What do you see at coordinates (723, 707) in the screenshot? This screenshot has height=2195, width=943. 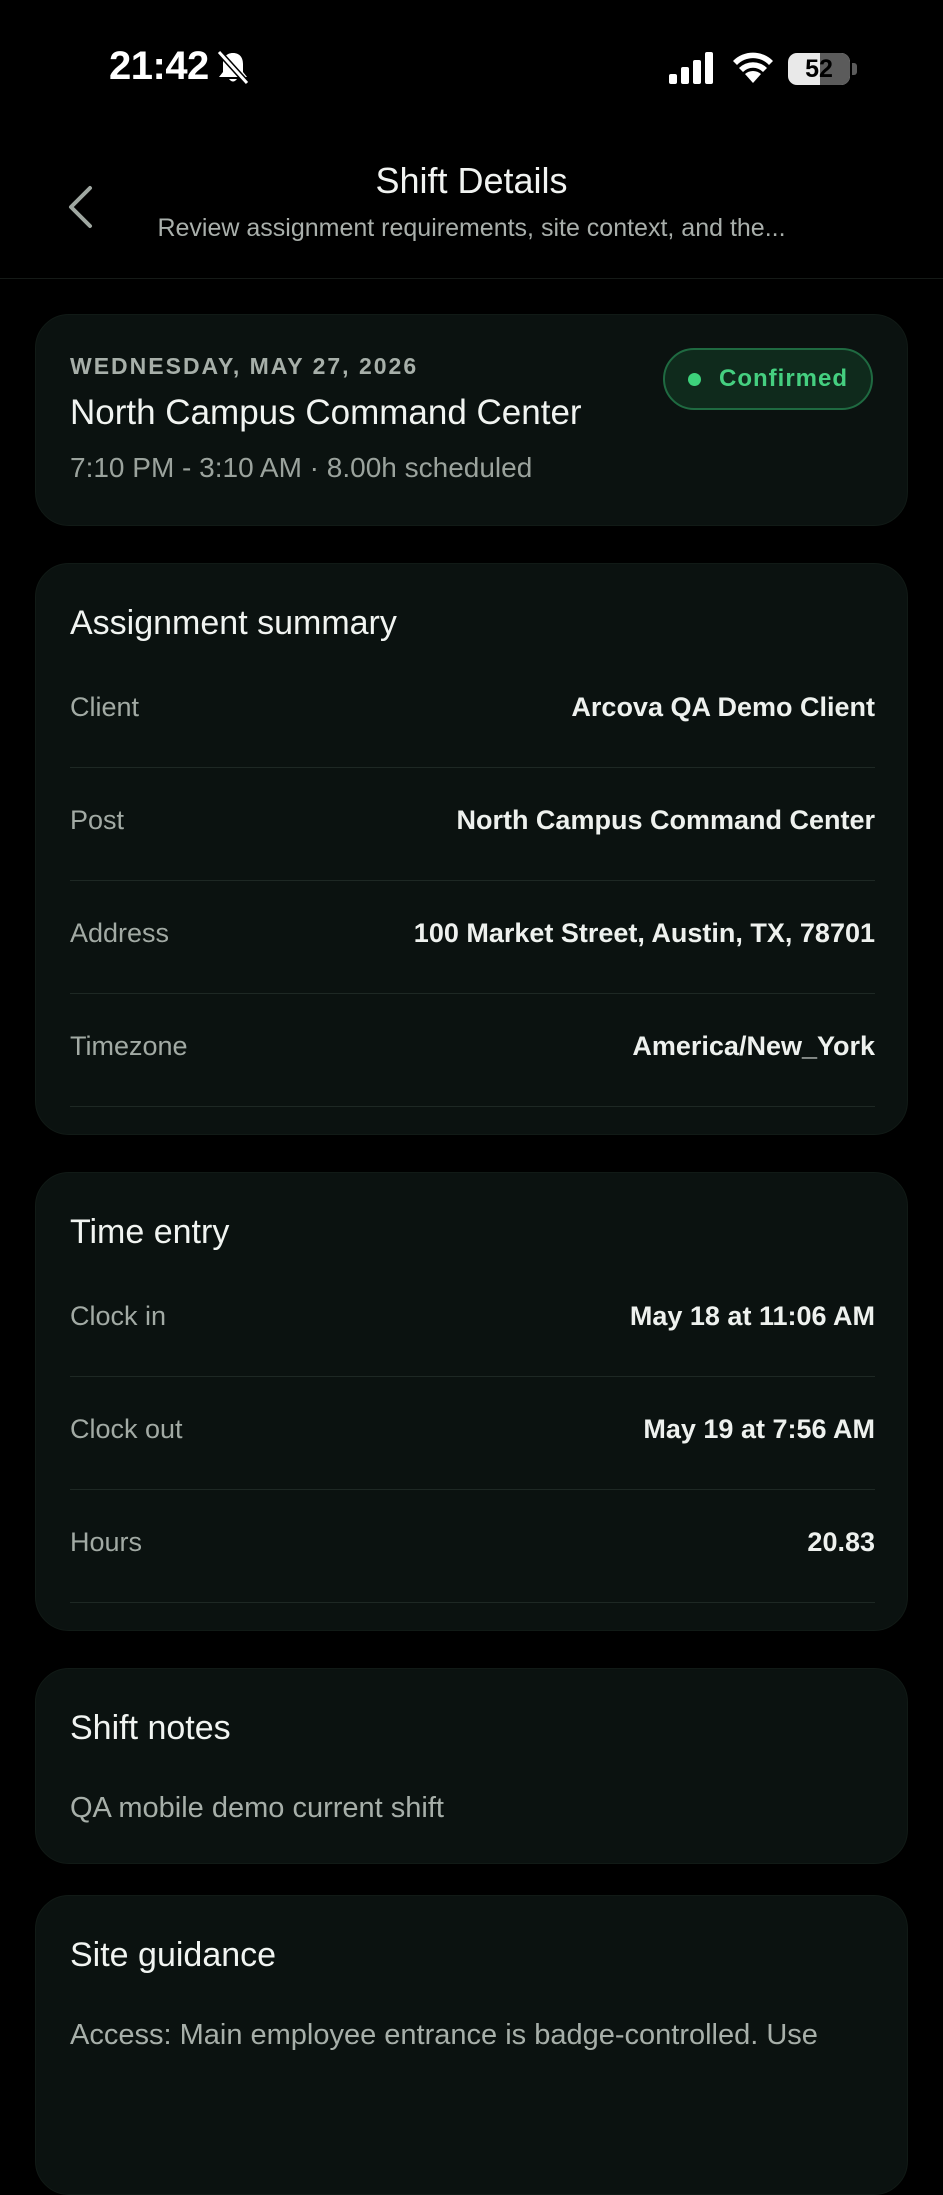 I see `row-value: Arcova QA Demo Client` at bounding box center [723, 707].